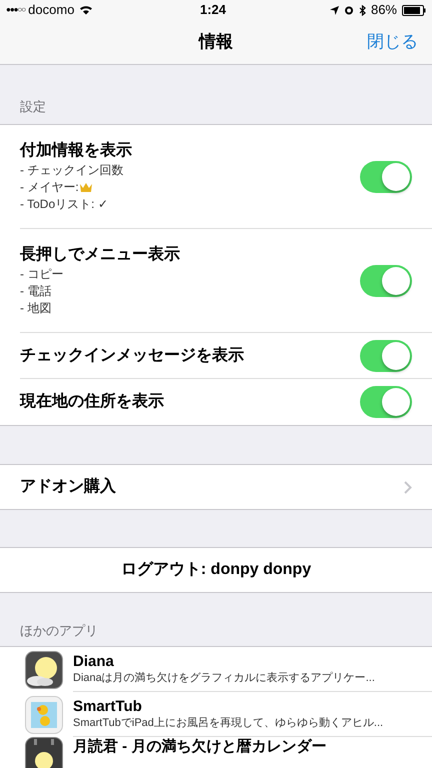  What do you see at coordinates (216, 42) in the screenshot?
I see `screen-title: 情報` at bounding box center [216, 42].